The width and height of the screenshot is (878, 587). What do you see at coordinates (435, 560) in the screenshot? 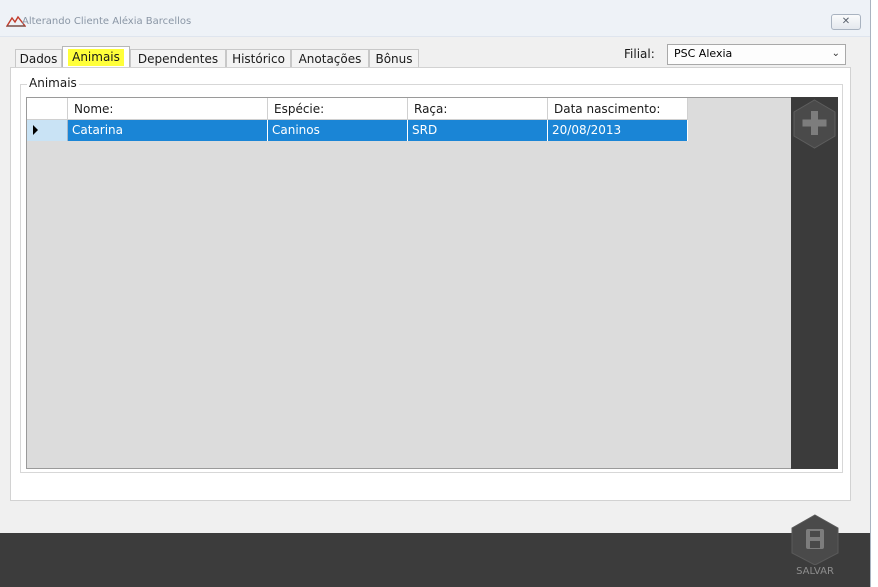
I see `footer-bar` at bounding box center [435, 560].